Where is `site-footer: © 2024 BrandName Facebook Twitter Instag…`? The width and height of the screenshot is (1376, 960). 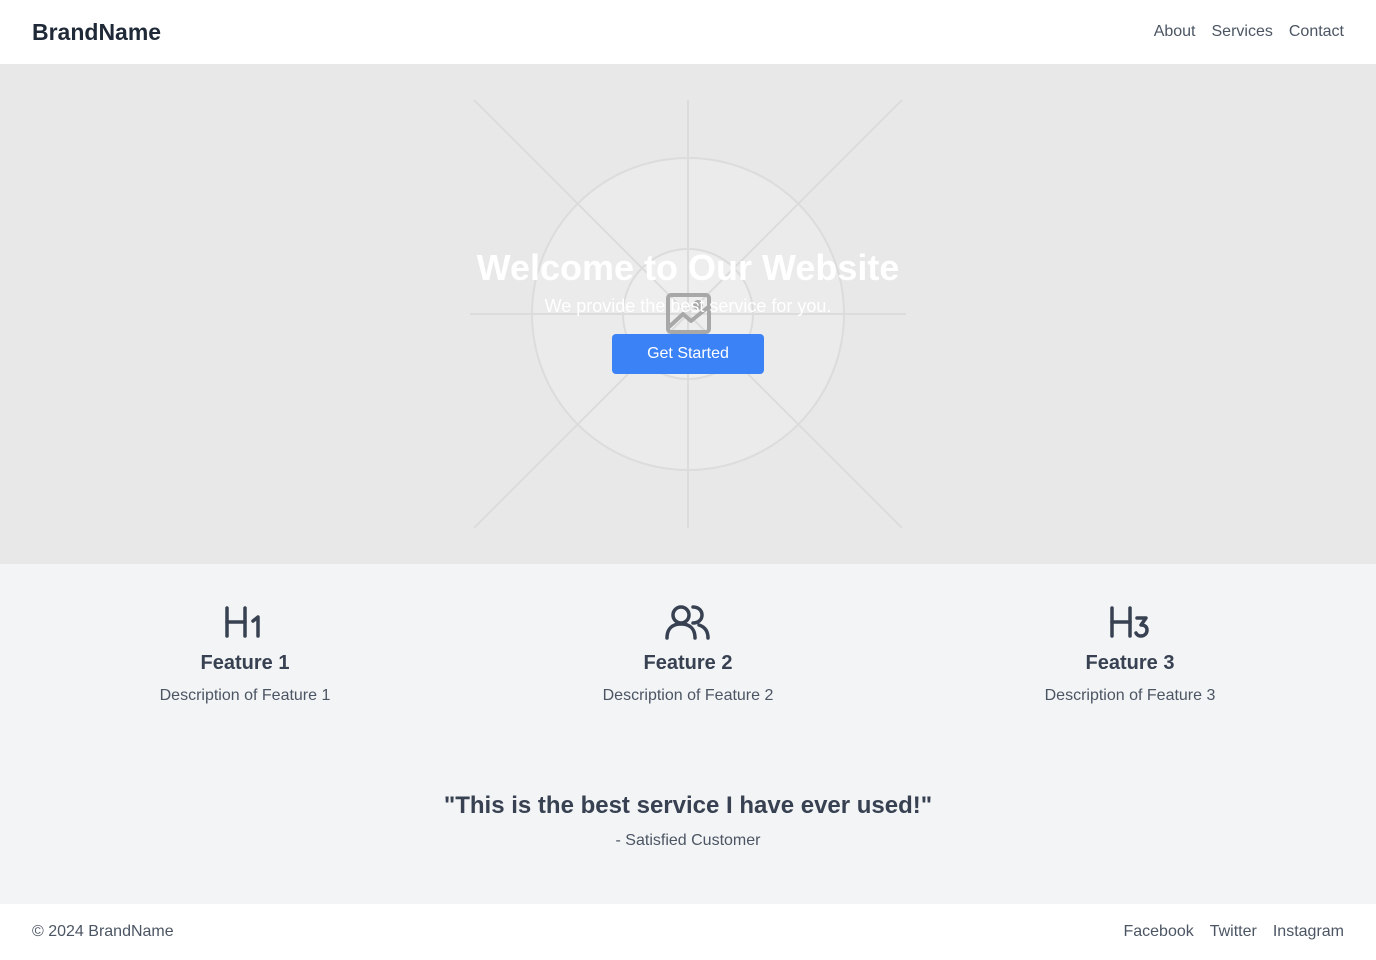 site-footer: © 2024 BrandName Facebook Twitter Instag… is located at coordinates (688, 932).